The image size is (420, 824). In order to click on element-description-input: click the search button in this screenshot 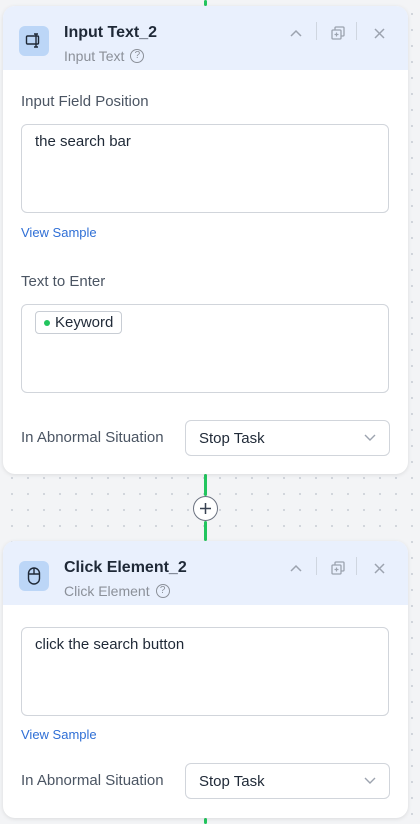, I will do `click(205, 671)`.